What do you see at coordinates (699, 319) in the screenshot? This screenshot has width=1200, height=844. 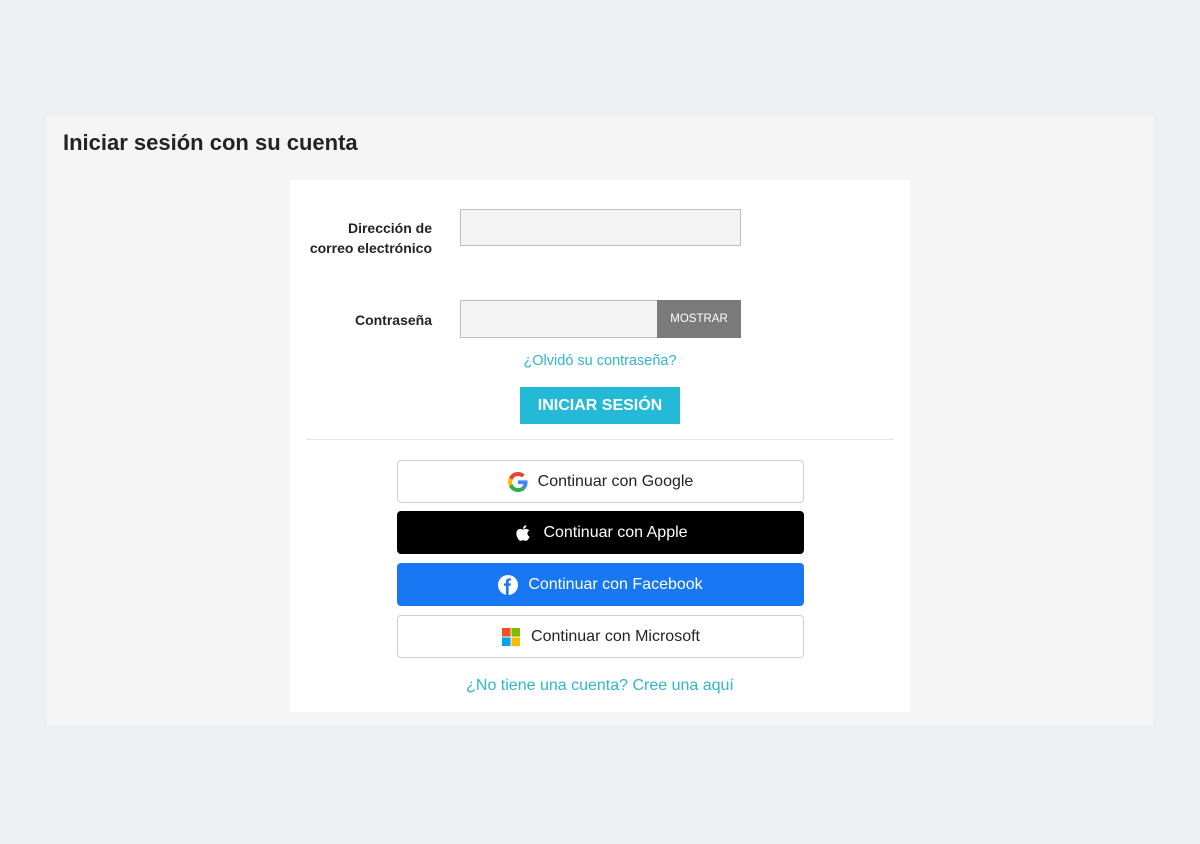 I see `show-password-button: MOSTRAR` at bounding box center [699, 319].